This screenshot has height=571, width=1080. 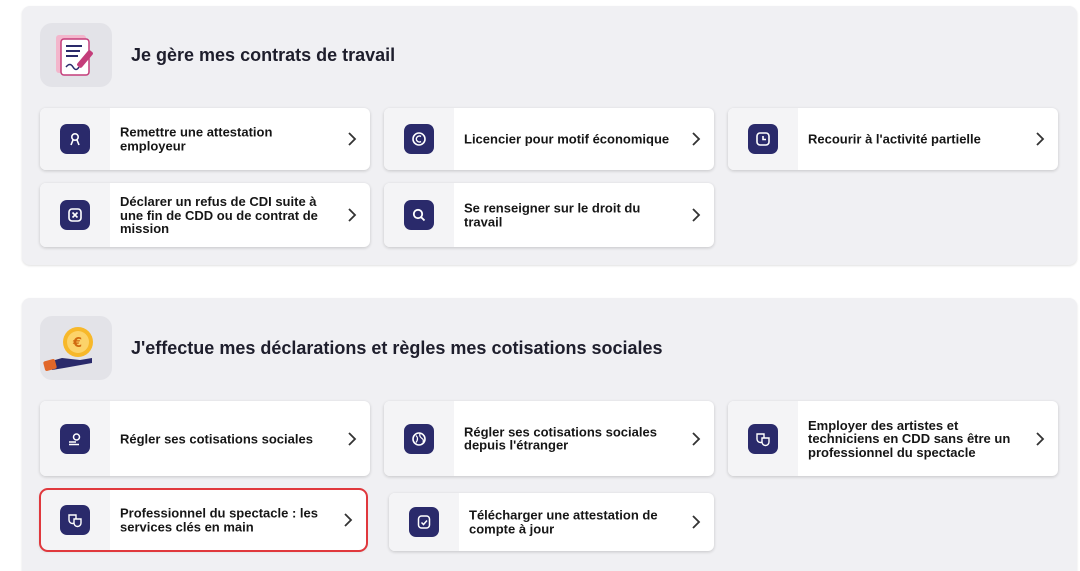 What do you see at coordinates (763, 139) in the screenshot?
I see `clock-icon` at bounding box center [763, 139].